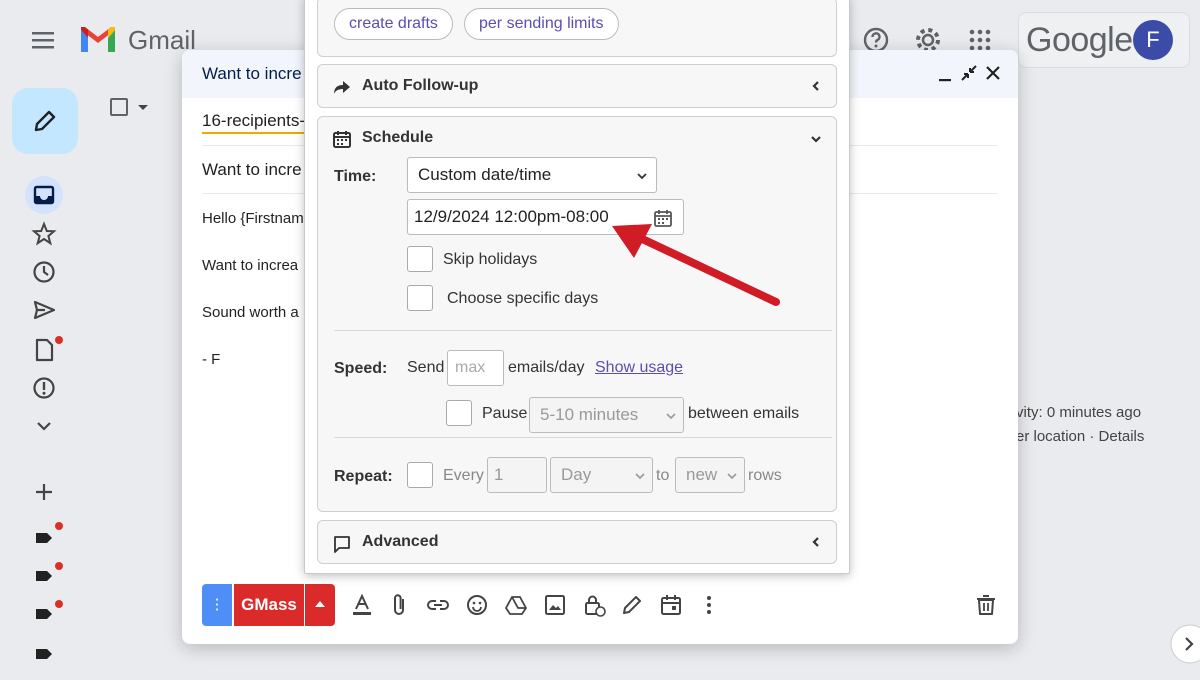  I want to click on emoji-icon, so click(477, 605).